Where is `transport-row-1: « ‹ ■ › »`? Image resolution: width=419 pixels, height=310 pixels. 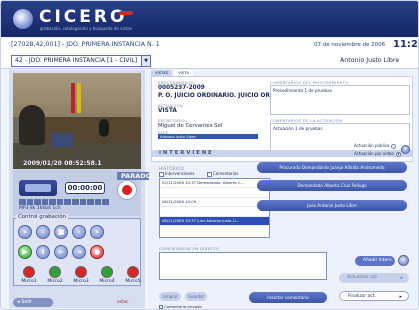
transport-row-1: « ‹ ■ › » is located at coordinates (61, 232).